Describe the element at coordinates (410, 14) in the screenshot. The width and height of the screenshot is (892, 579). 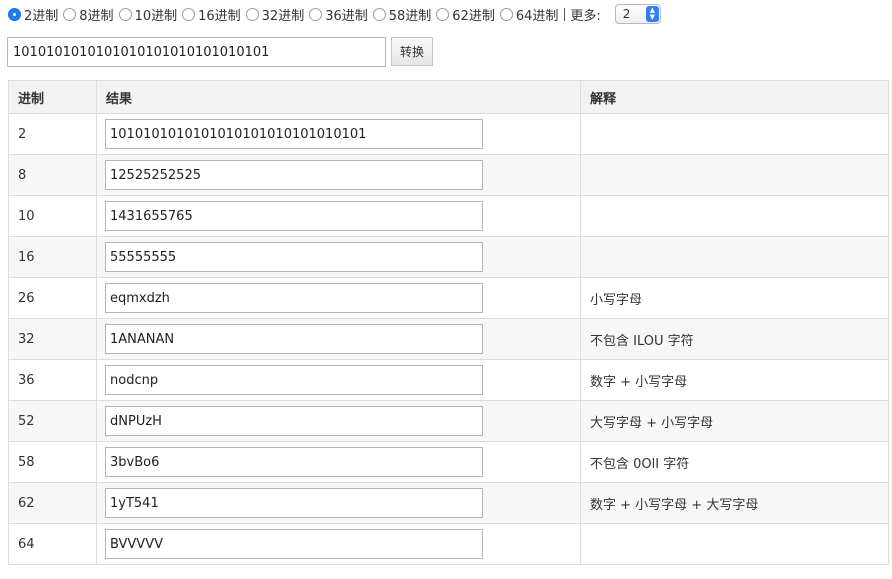
I see `radio-label: 58进制` at that location.